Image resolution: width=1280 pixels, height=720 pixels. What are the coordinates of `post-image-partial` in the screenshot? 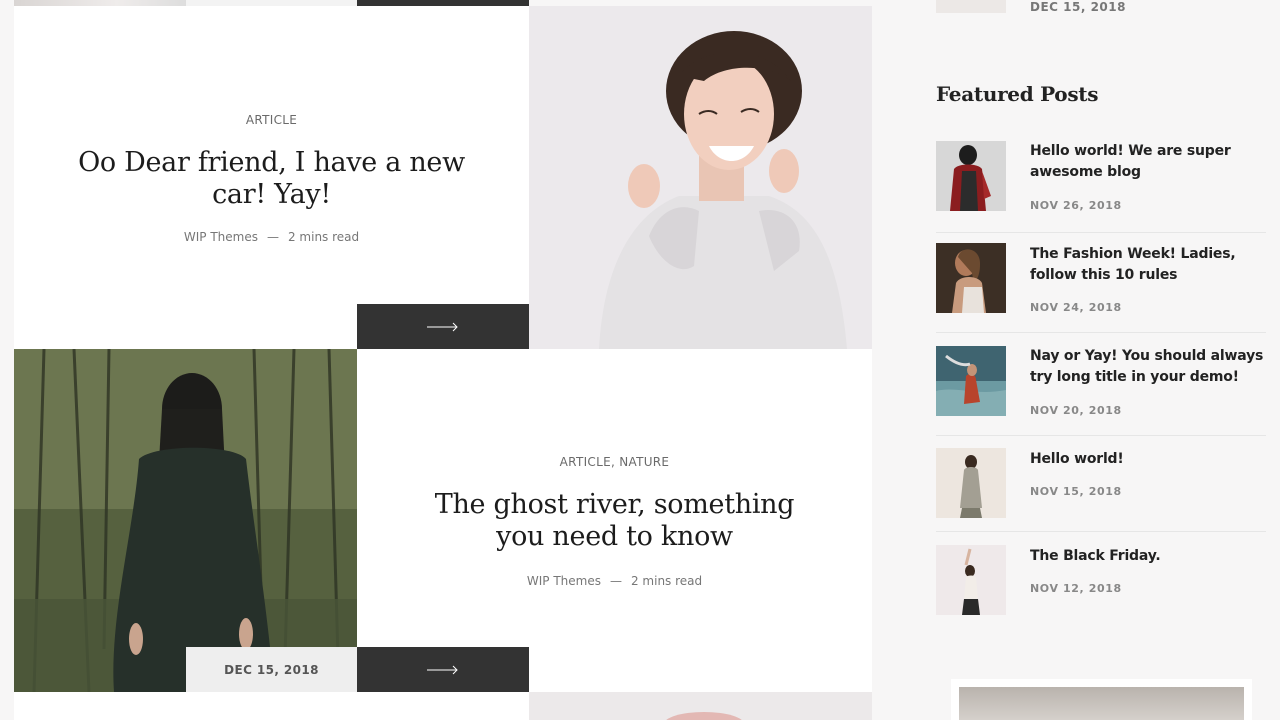 It's located at (700, 706).